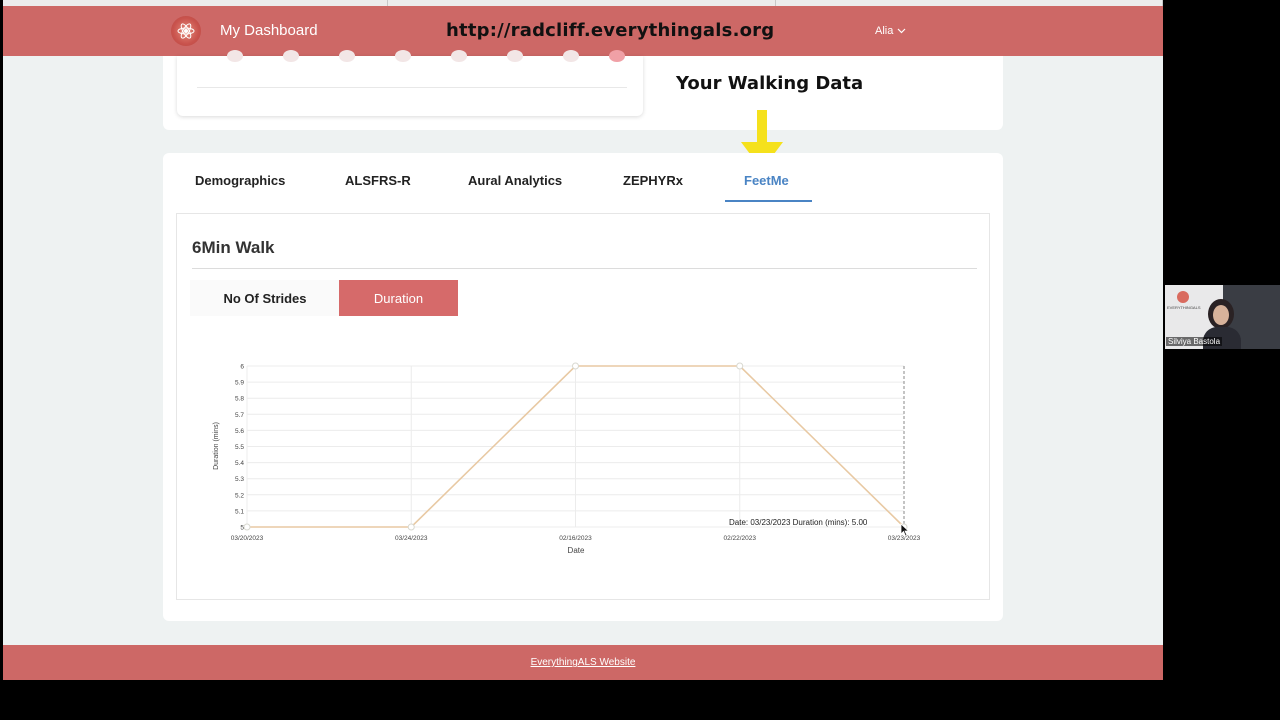  Describe the element at coordinates (1194, 341) in the screenshot. I see `participant-name: Silviya Bastola` at that location.